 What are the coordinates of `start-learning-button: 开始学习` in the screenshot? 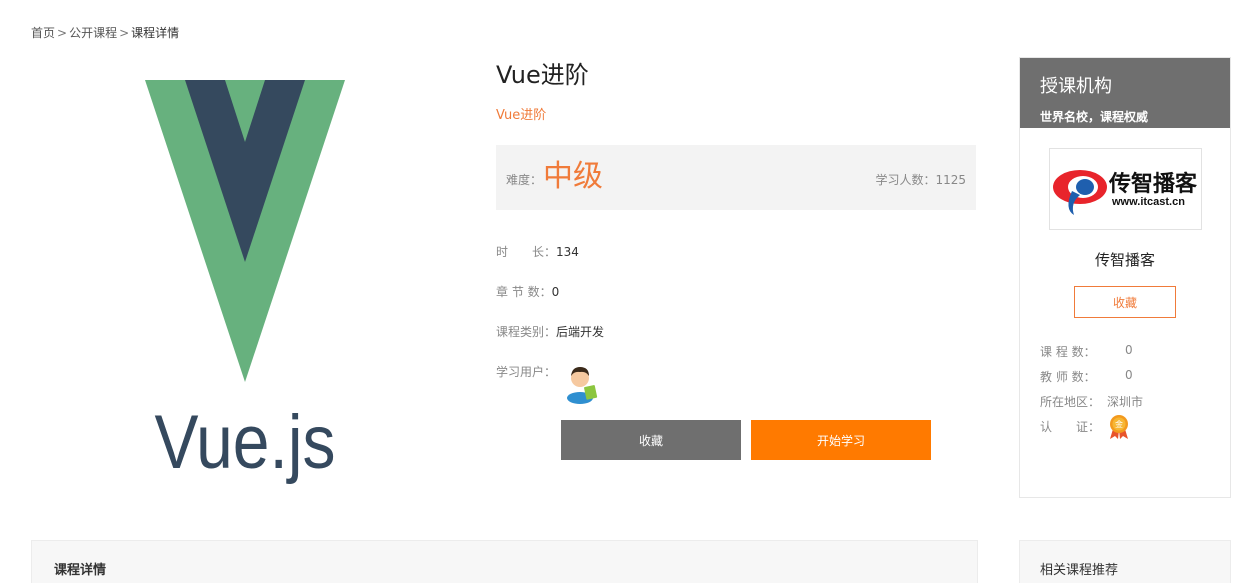 It's located at (841, 440).